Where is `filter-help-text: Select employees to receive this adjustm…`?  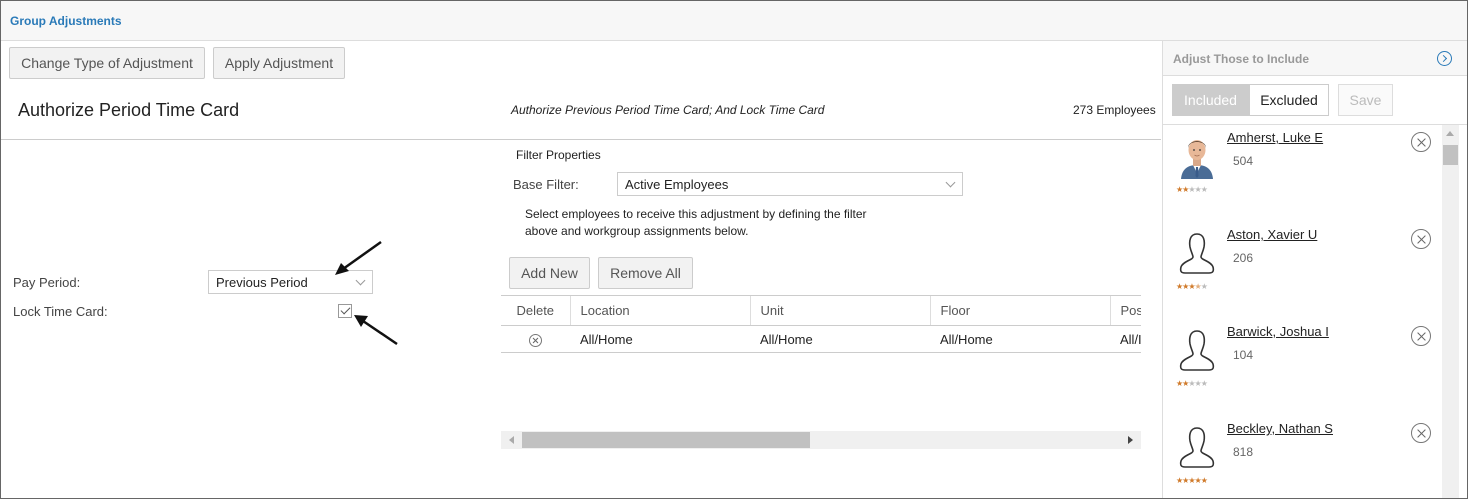 filter-help-text: Select employees to receive this adjustm… is located at coordinates (696, 222).